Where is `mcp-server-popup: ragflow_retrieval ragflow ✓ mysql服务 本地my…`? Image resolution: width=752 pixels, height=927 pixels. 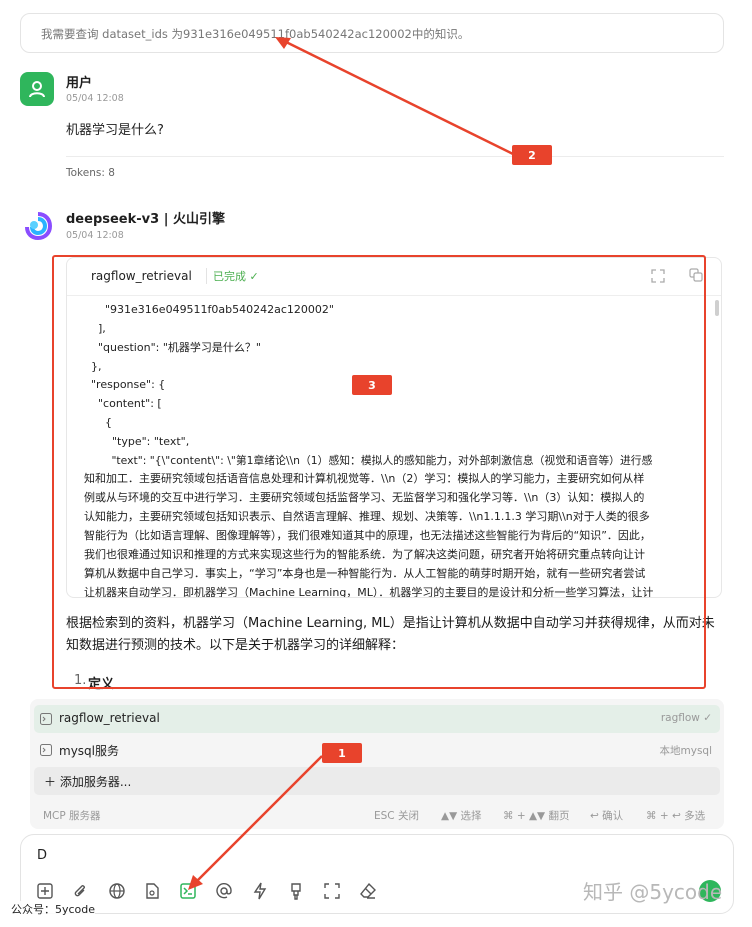 mcp-server-popup: ragflow_retrieval ragflow ✓ mysql服务 本地my… is located at coordinates (377, 764).